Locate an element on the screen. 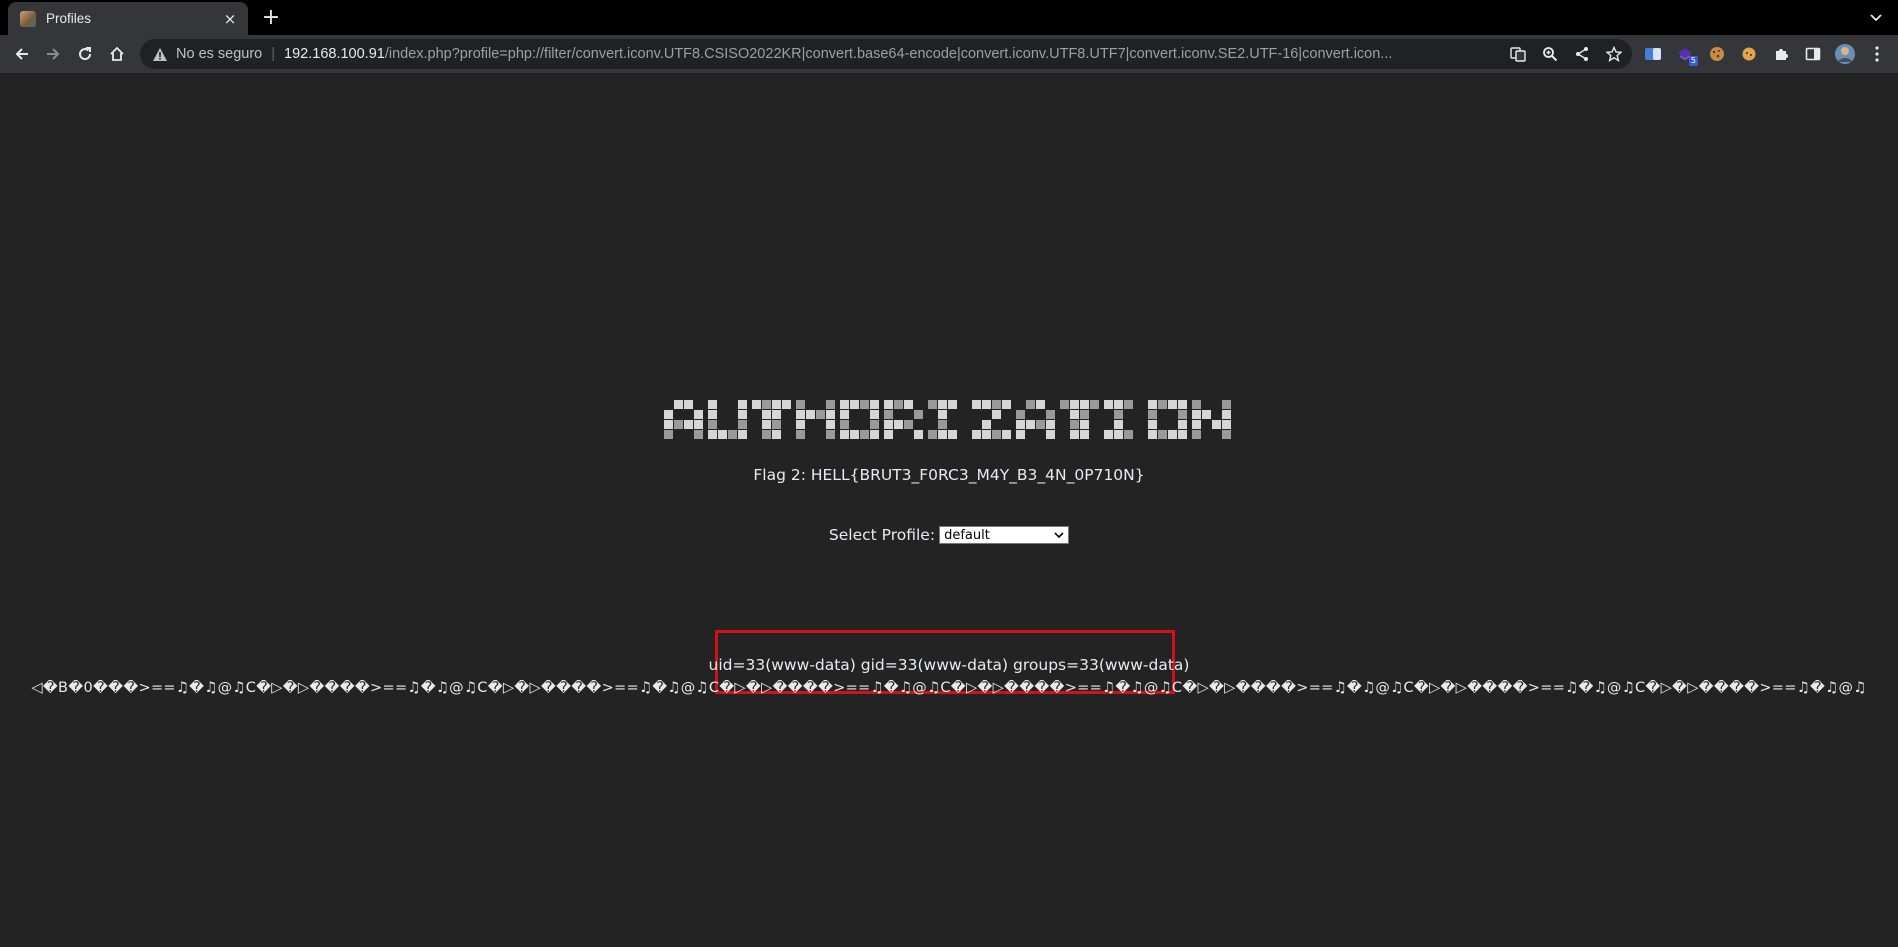 This screenshot has height=947, width=1898. home-button is located at coordinates (117, 54).